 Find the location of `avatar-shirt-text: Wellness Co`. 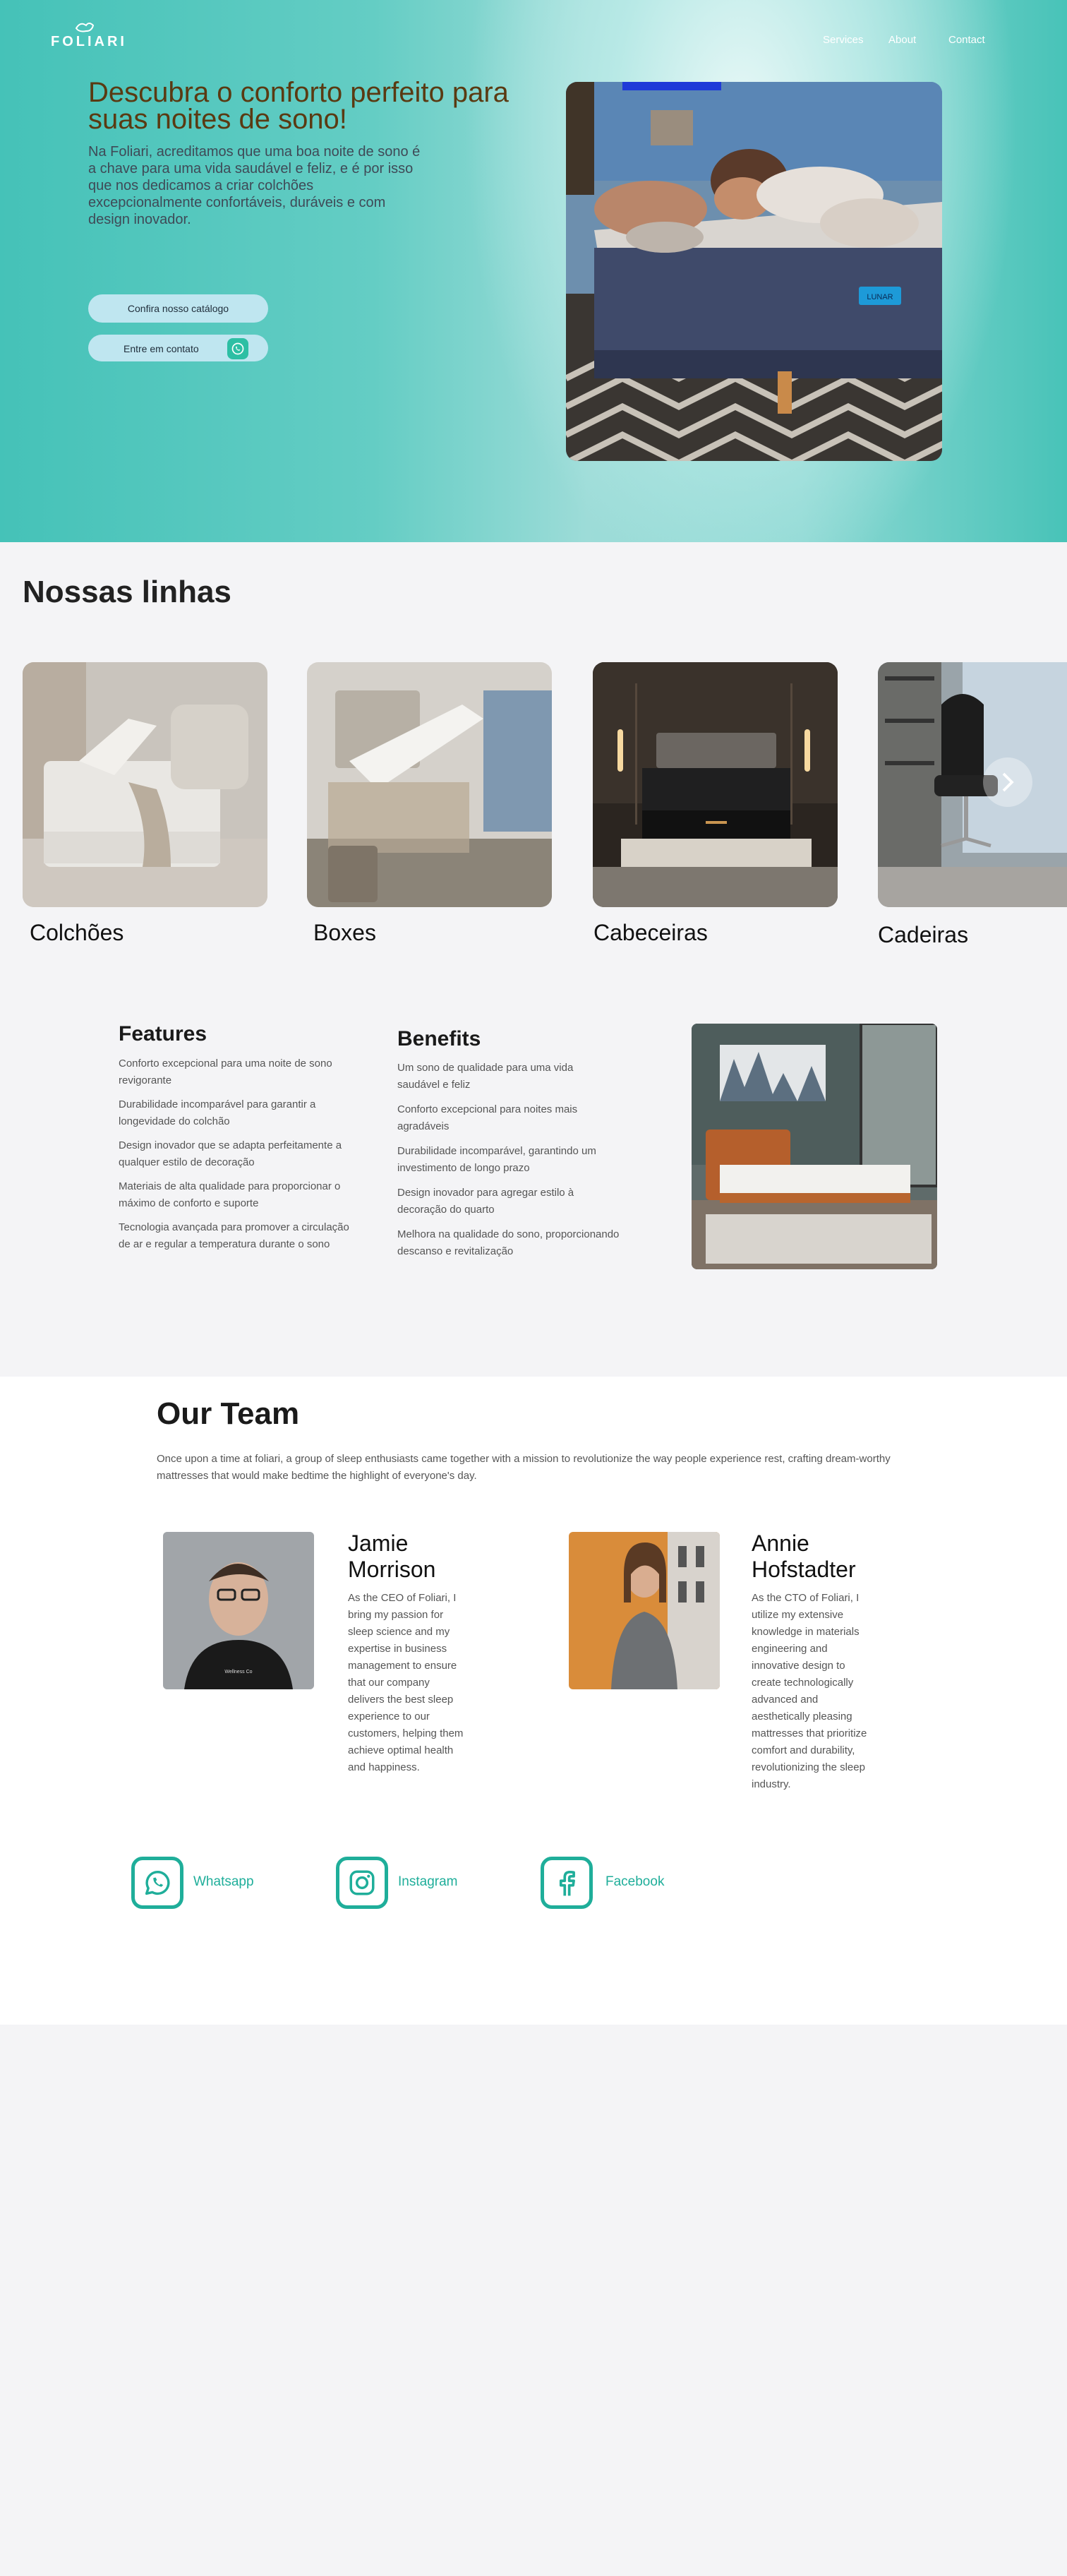

avatar-shirt-text: Wellness Co is located at coordinates (238, 1672).